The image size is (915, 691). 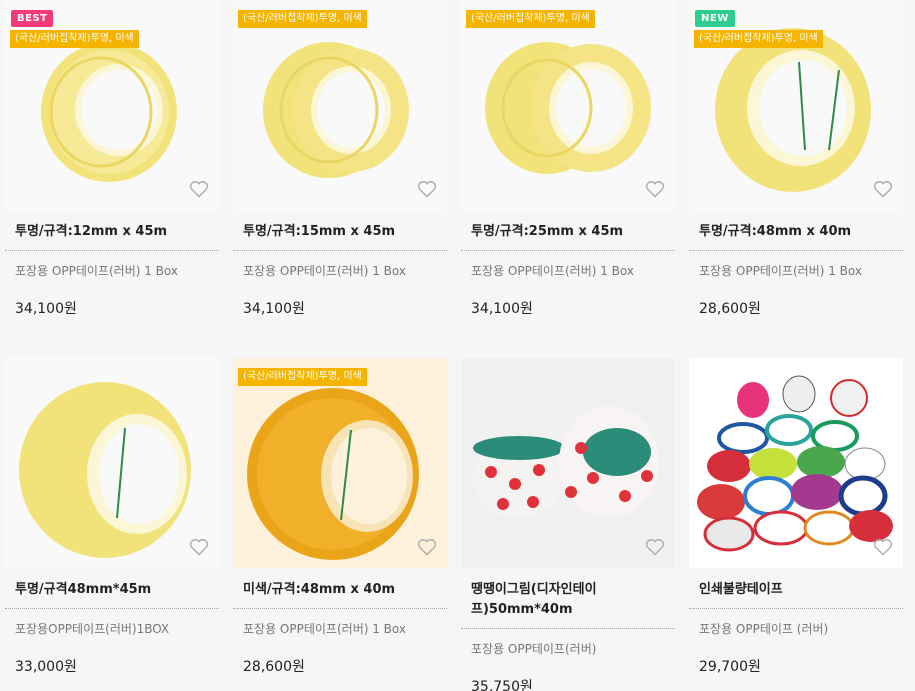 What do you see at coordinates (340, 232) in the screenshot?
I see `product-title: 투명/규격:15mm x 45m` at bounding box center [340, 232].